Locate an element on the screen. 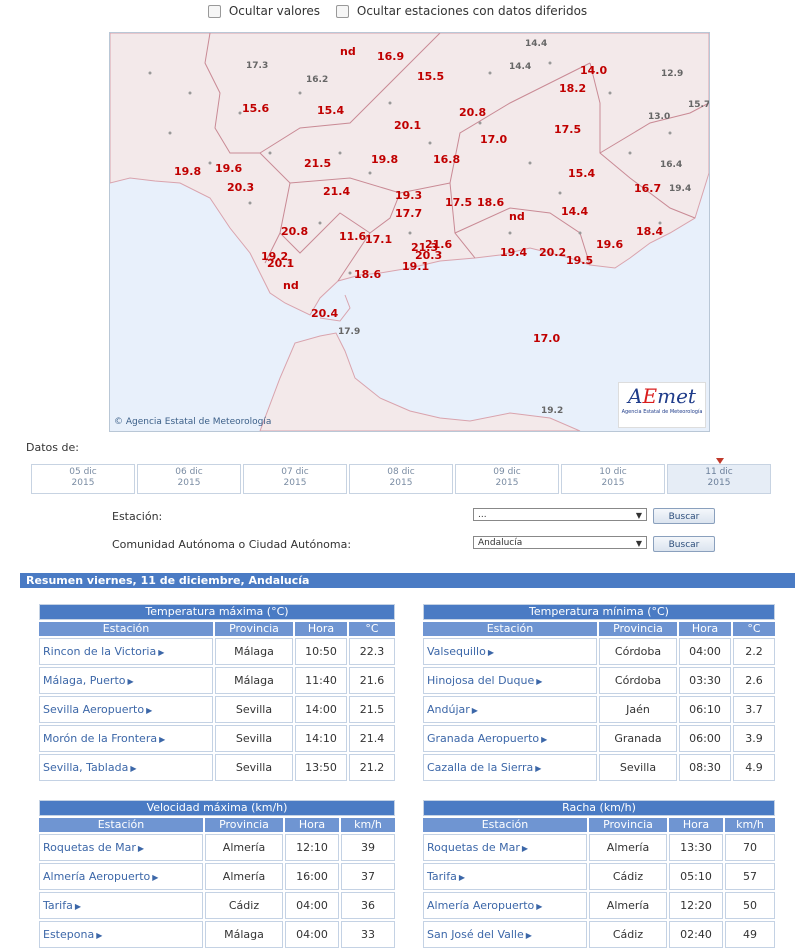  time-cell: 02:40 is located at coordinates (696, 934).